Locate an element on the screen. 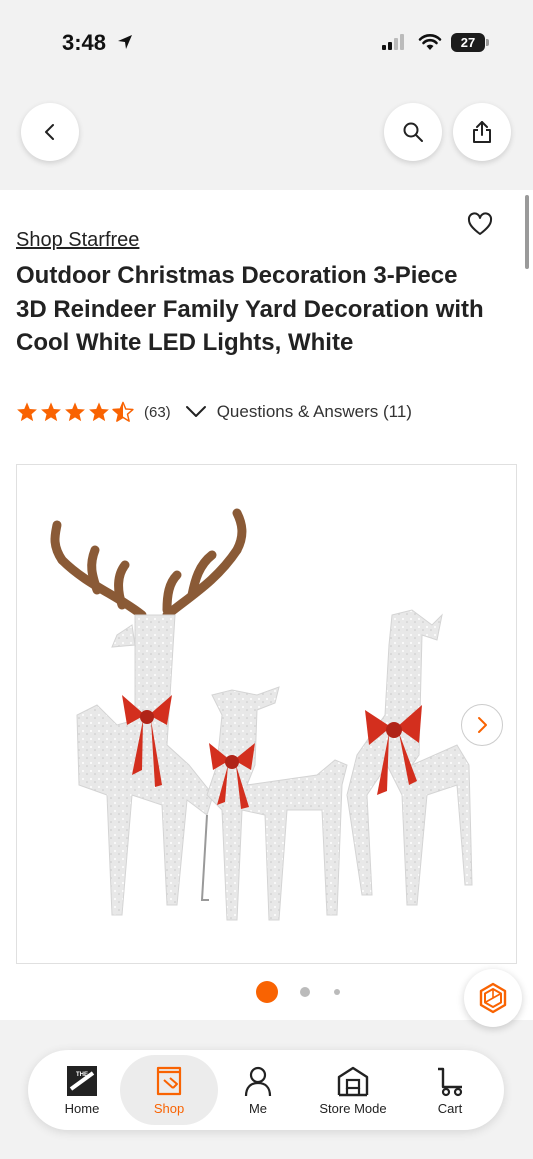  share-icon is located at coordinates (482, 132).